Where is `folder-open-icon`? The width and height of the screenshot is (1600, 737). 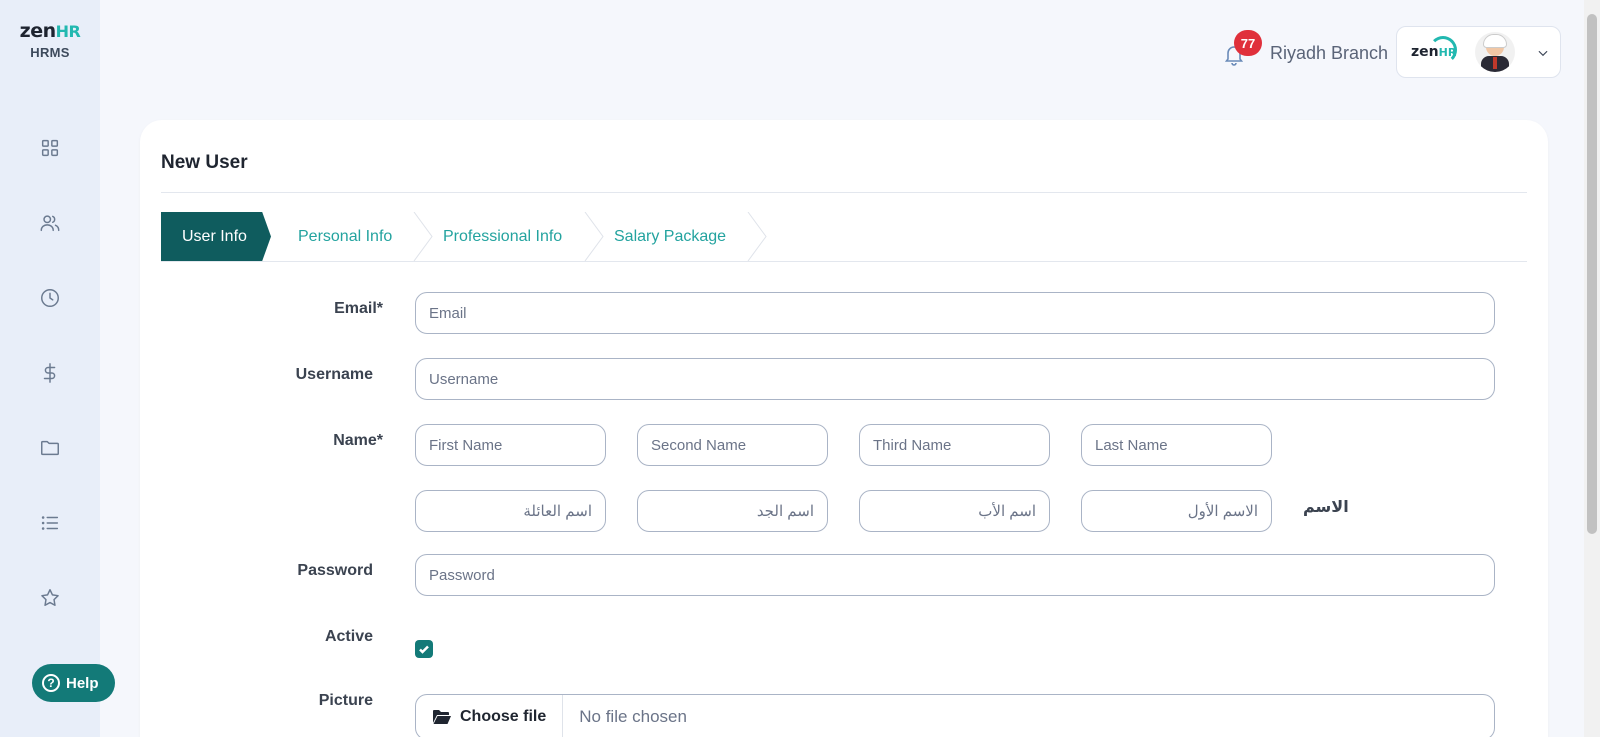
folder-open-icon is located at coordinates (442, 717).